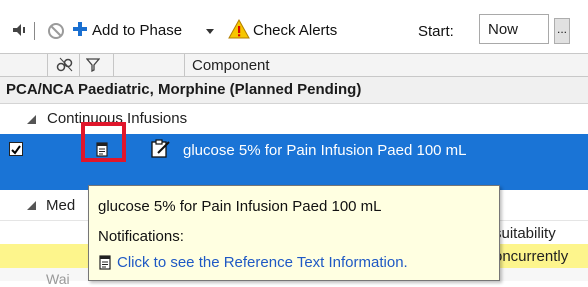  Describe the element at coordinates (231, 65) in the screenshot. I see `column-header-component: Component` at that location.